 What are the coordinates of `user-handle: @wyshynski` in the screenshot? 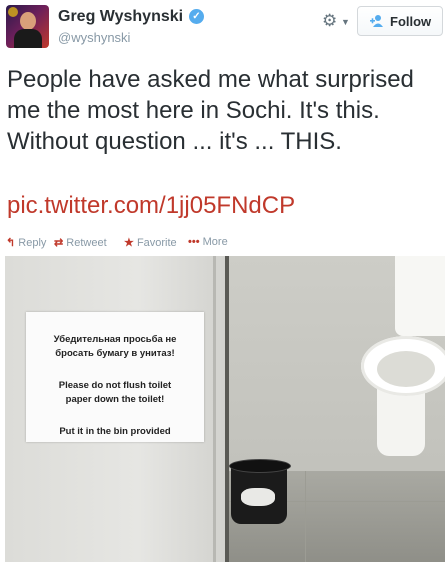 It's located at (94, 37).